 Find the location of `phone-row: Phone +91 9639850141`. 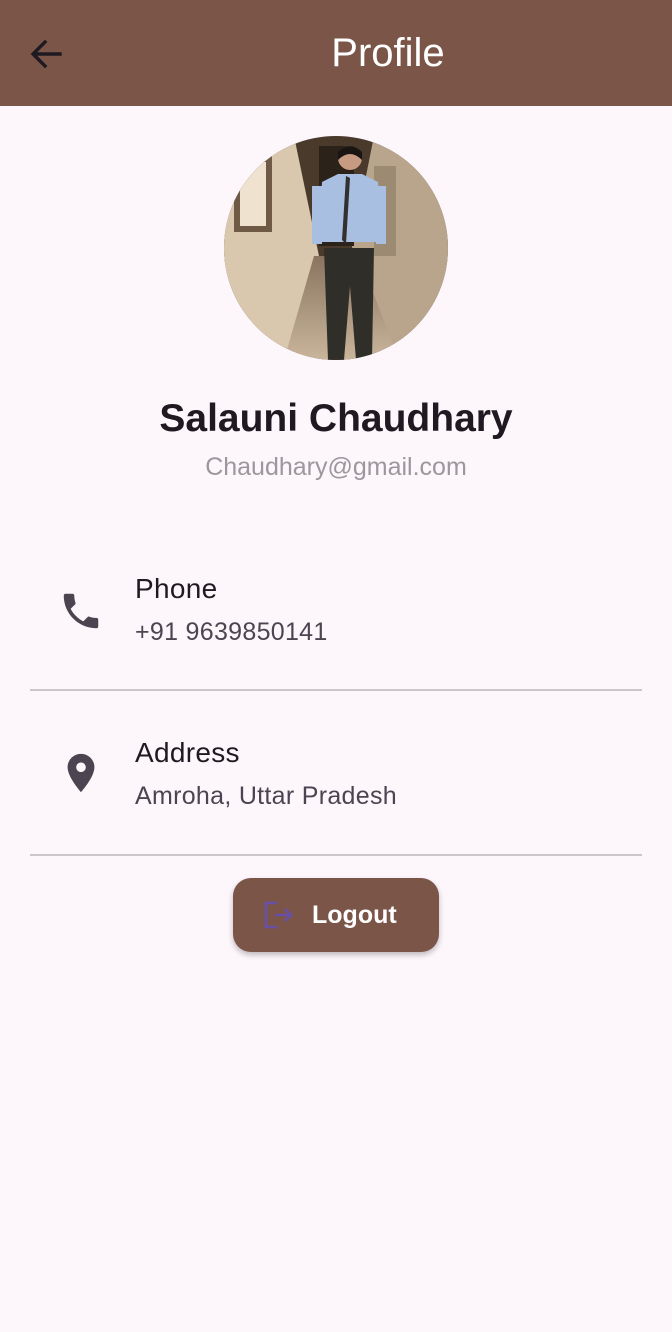

phone-row: Phone +91 9639850141 is located at coordinates (336, 625).